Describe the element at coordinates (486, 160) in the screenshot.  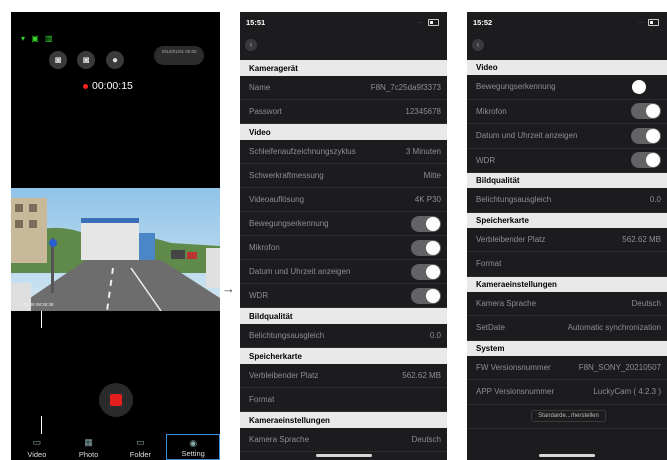
I see `setting-label: WDR` at that location.